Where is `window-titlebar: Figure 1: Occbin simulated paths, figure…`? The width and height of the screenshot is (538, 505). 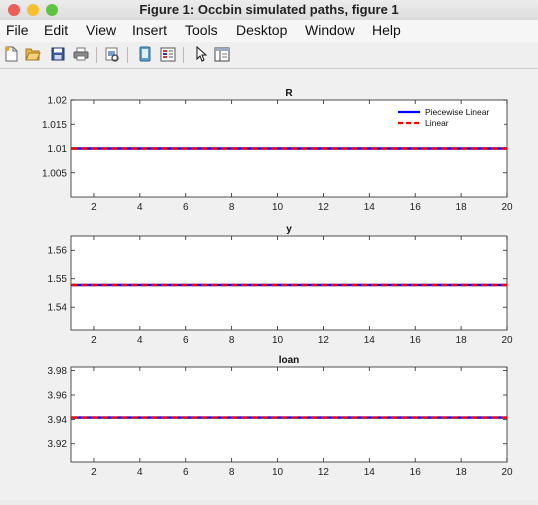 window-titlebar: Figure 1: Occbin simulated paths, figure… is located at coordinates (269, 10).